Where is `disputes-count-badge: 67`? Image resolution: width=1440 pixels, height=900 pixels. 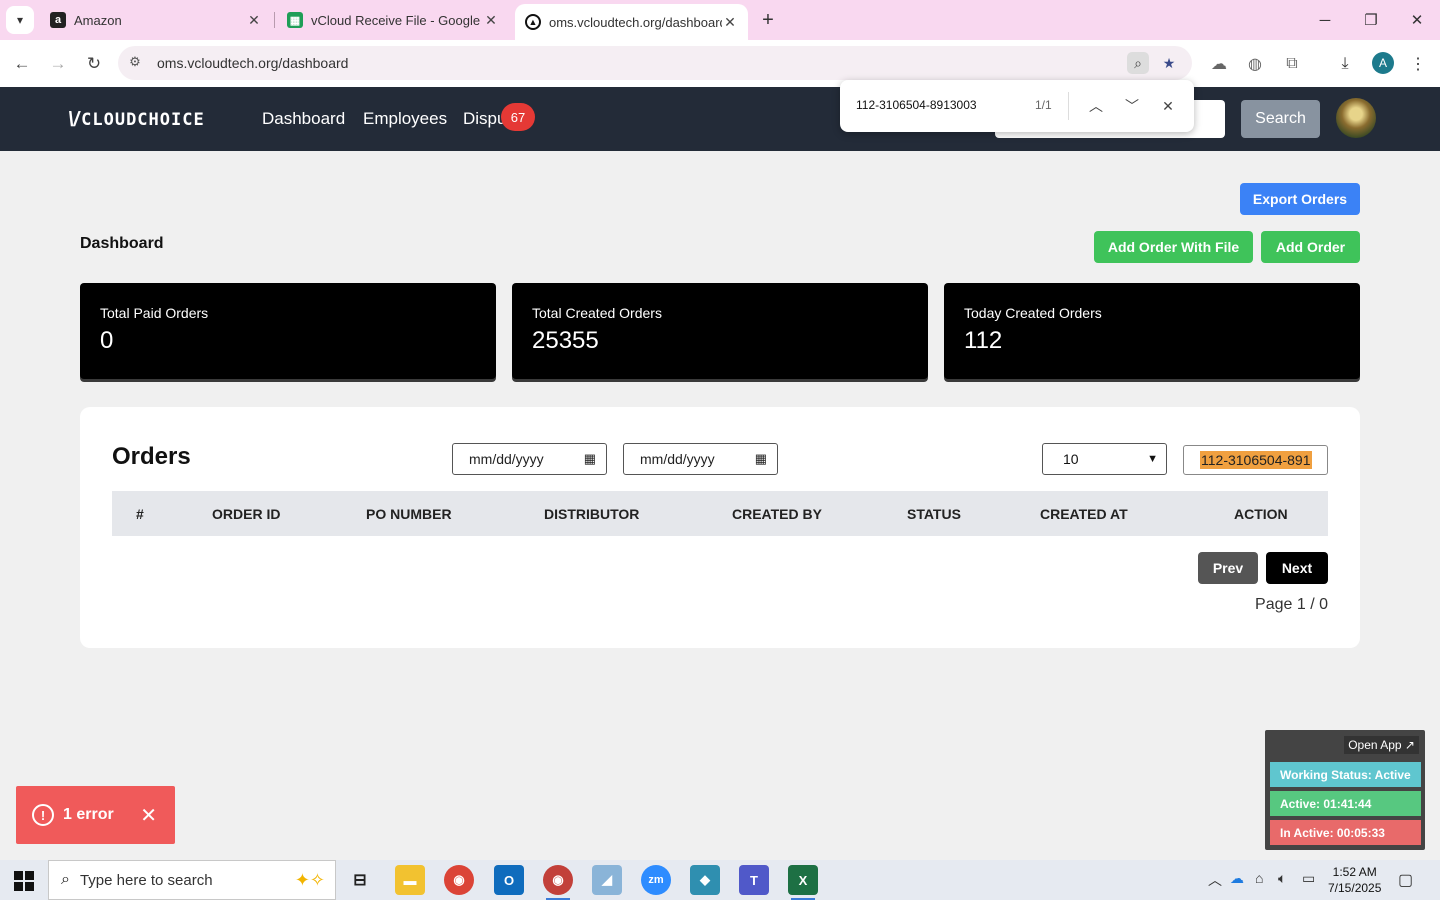 disputes-count-badge: 67 is located at coordinates (518, 117).